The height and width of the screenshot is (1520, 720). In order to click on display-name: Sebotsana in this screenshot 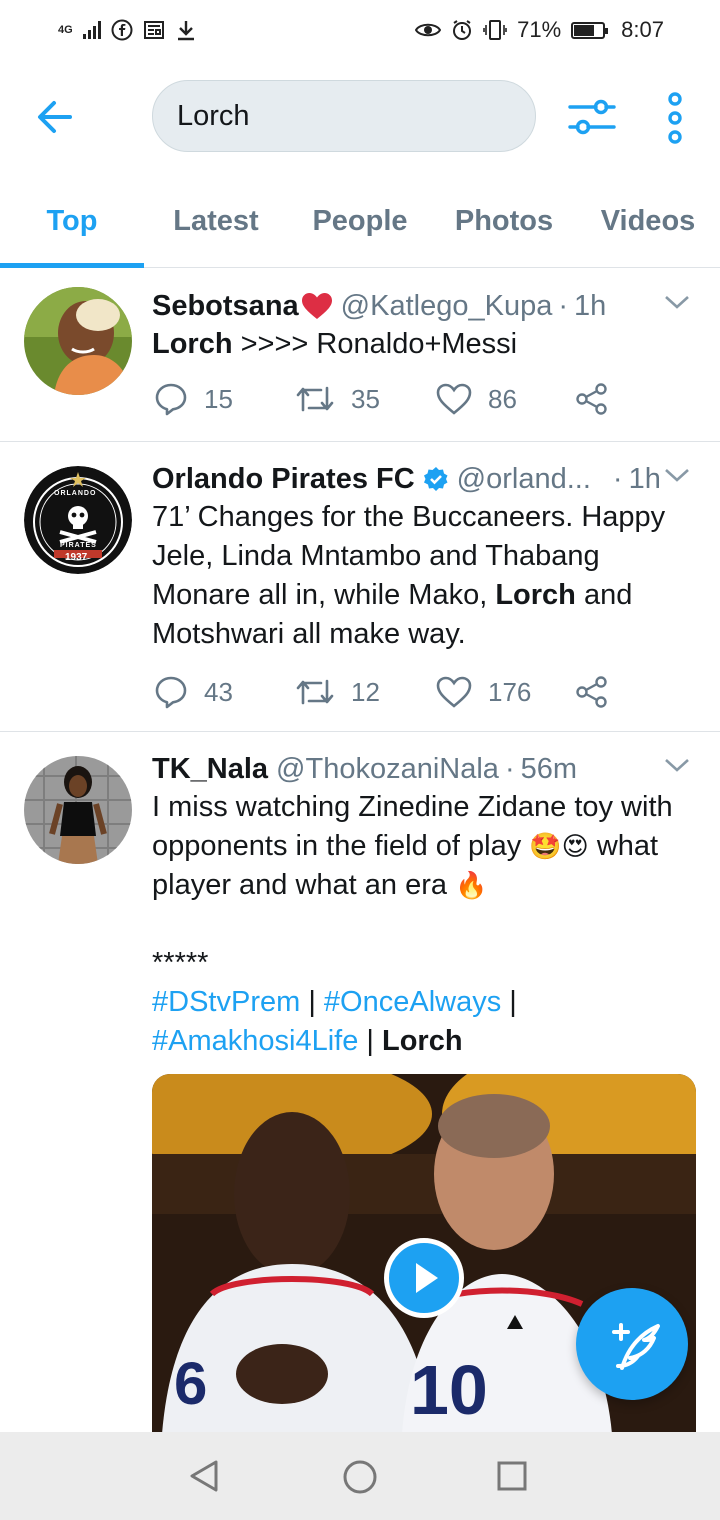, I will do `click(225, 306)`.